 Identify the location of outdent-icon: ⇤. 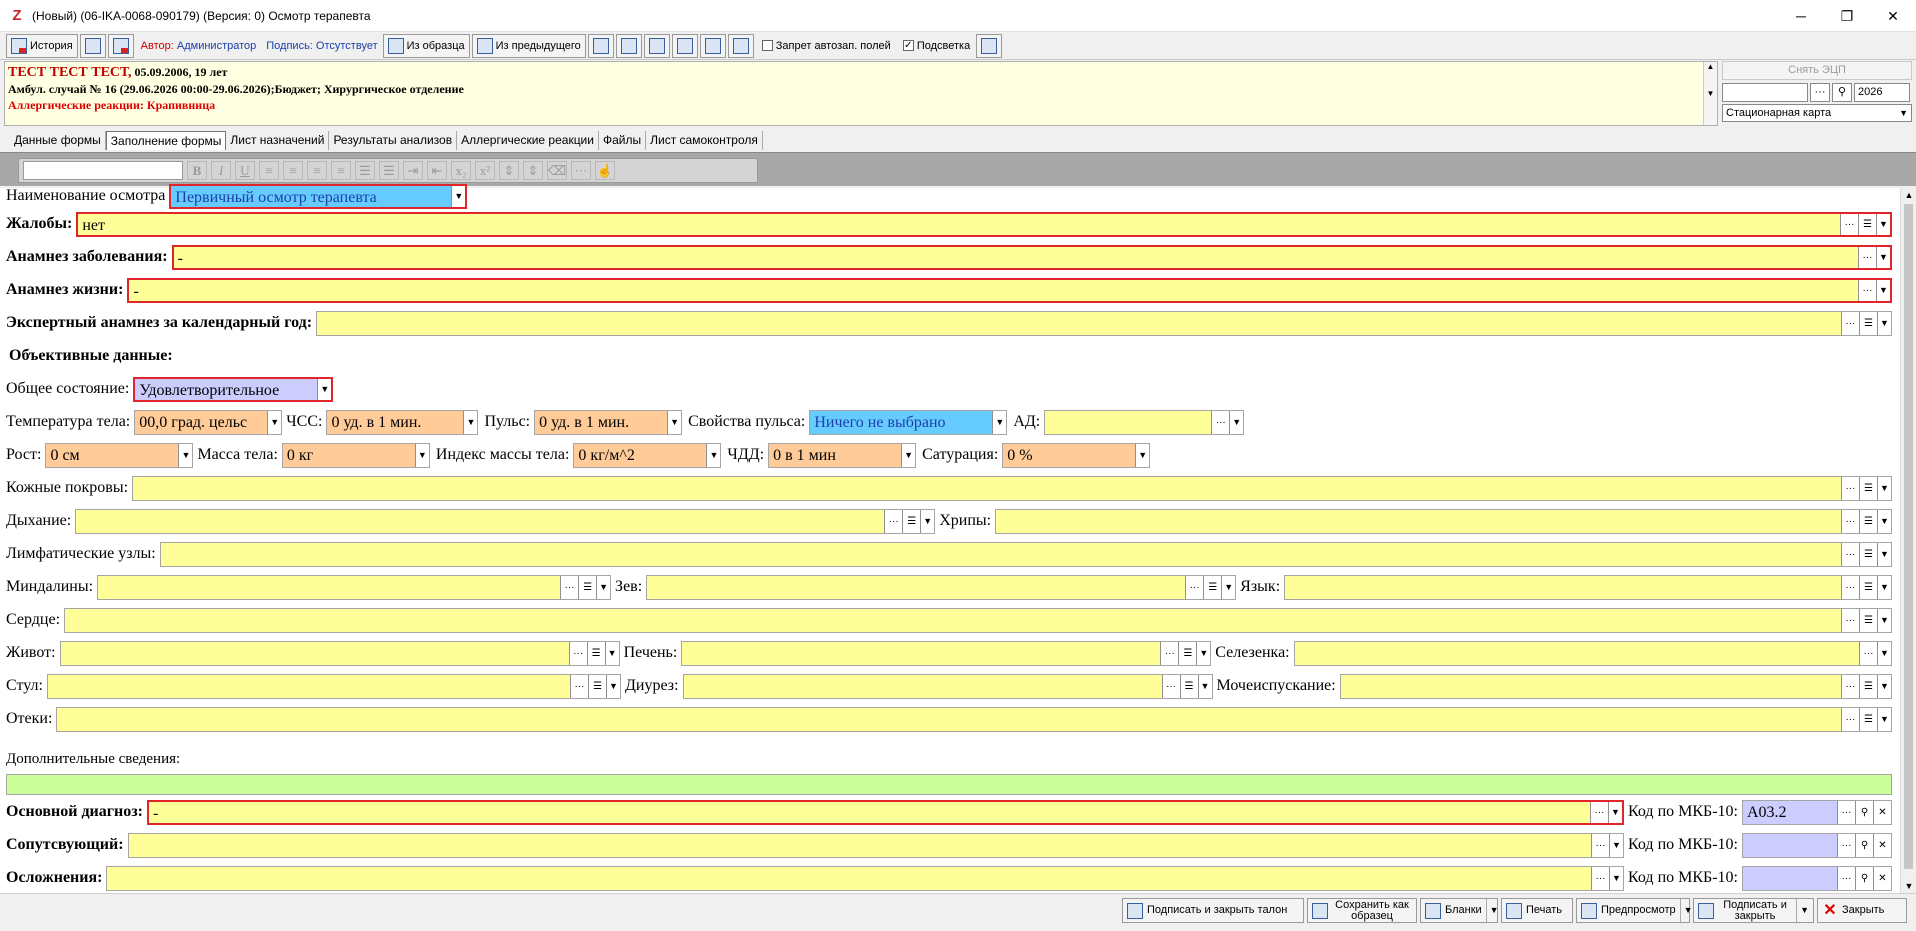
(437, 170).